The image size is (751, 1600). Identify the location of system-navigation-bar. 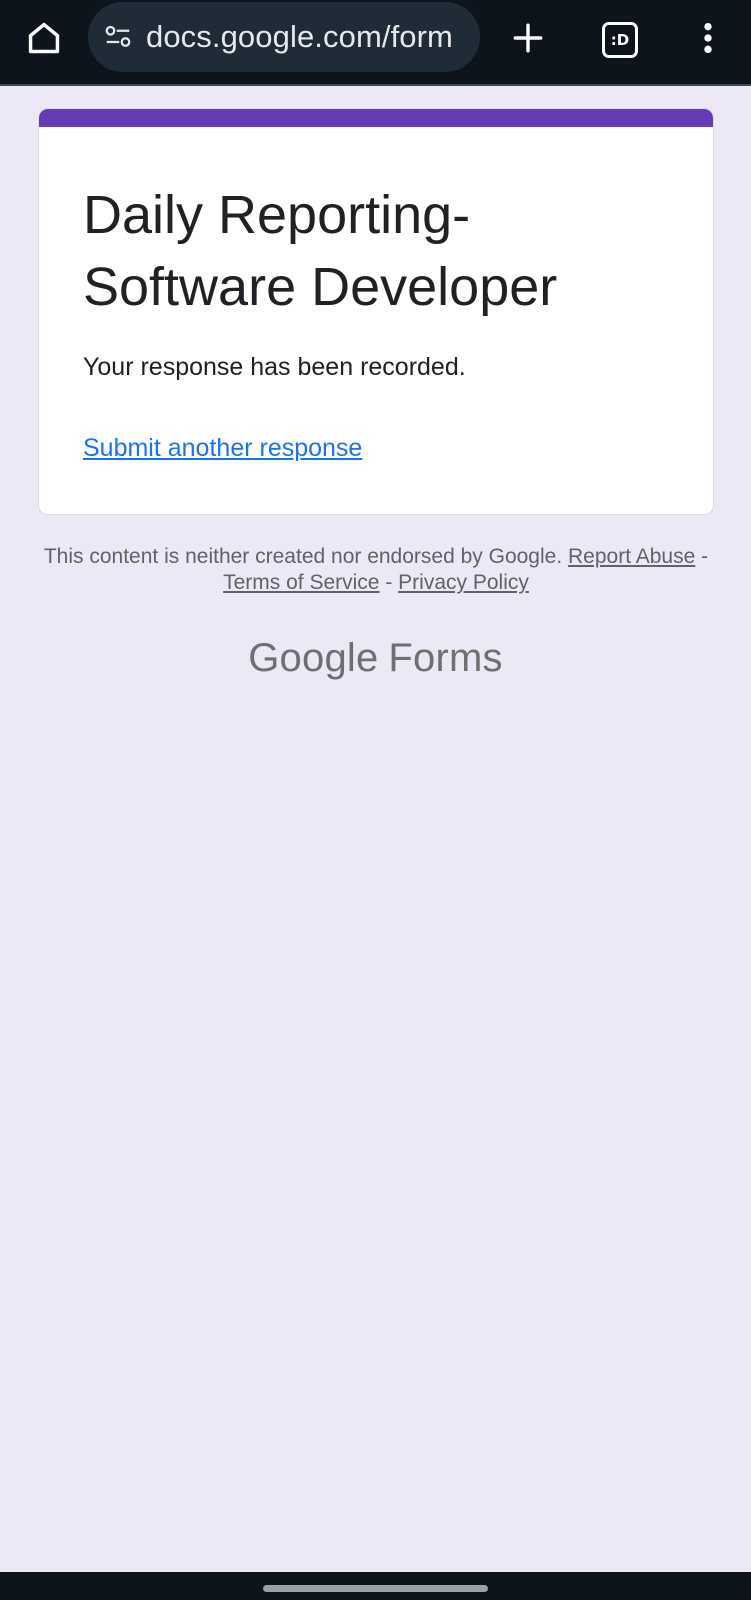
(375, 1586).